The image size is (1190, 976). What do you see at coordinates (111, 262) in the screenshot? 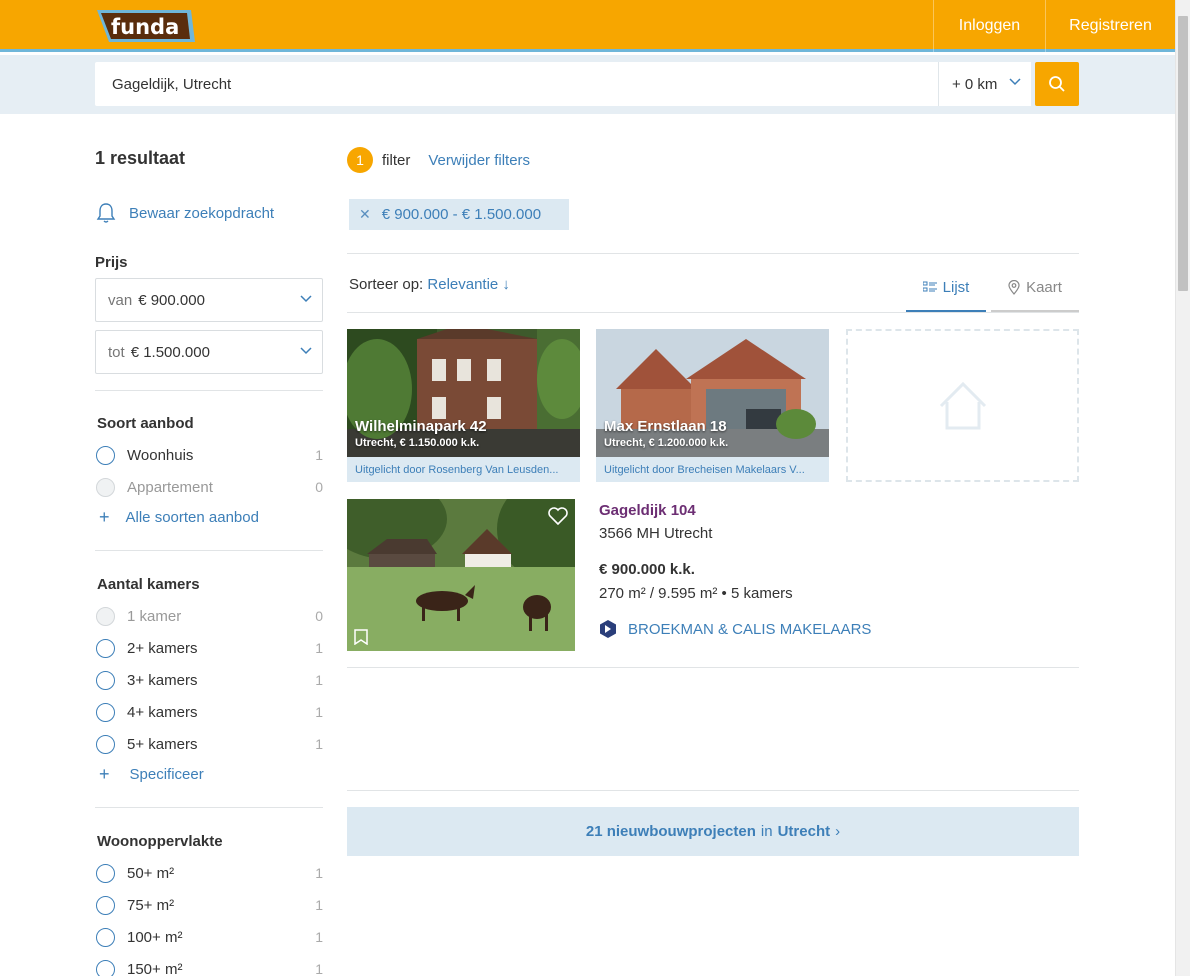
I see `price-title: Prijs` at bounding box center [111, 262].